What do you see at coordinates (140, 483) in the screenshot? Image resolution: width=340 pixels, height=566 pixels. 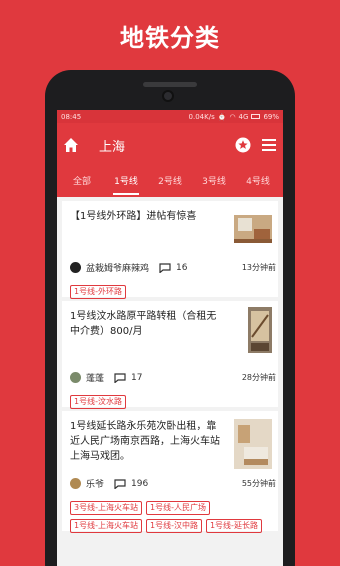 I see `comment-count: 196` at bounding box center [140, 483].